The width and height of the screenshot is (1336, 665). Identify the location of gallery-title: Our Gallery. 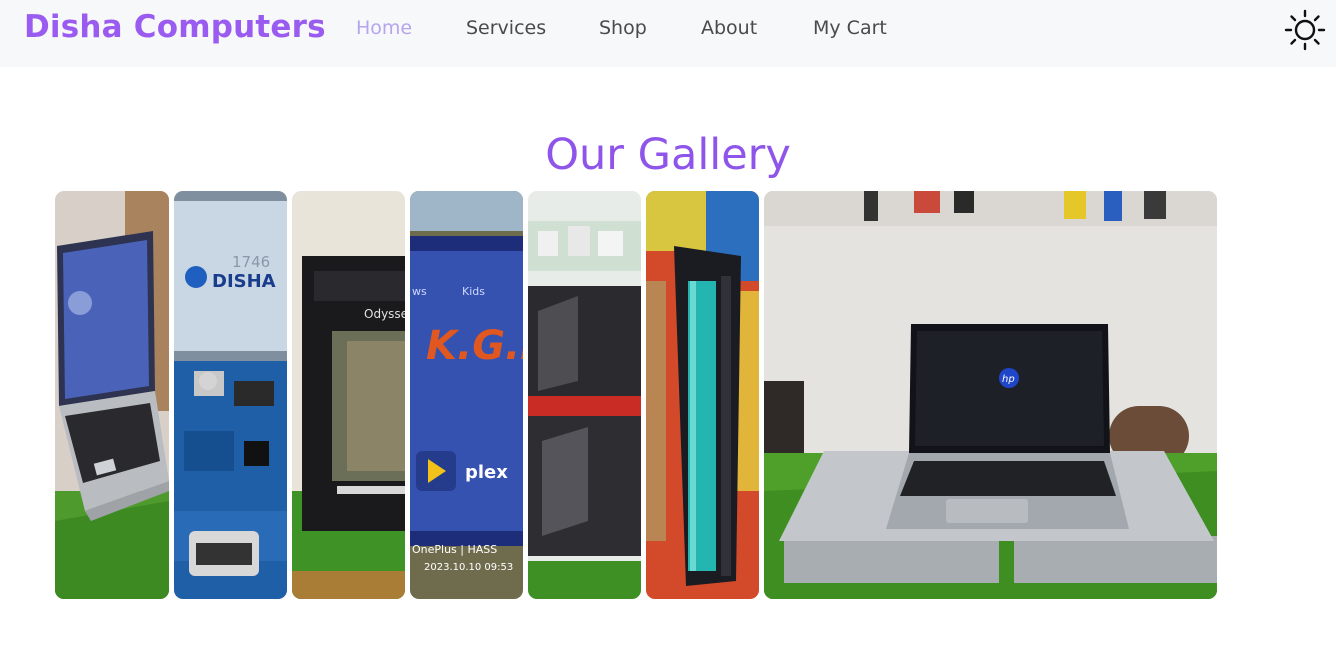
(668, 155).